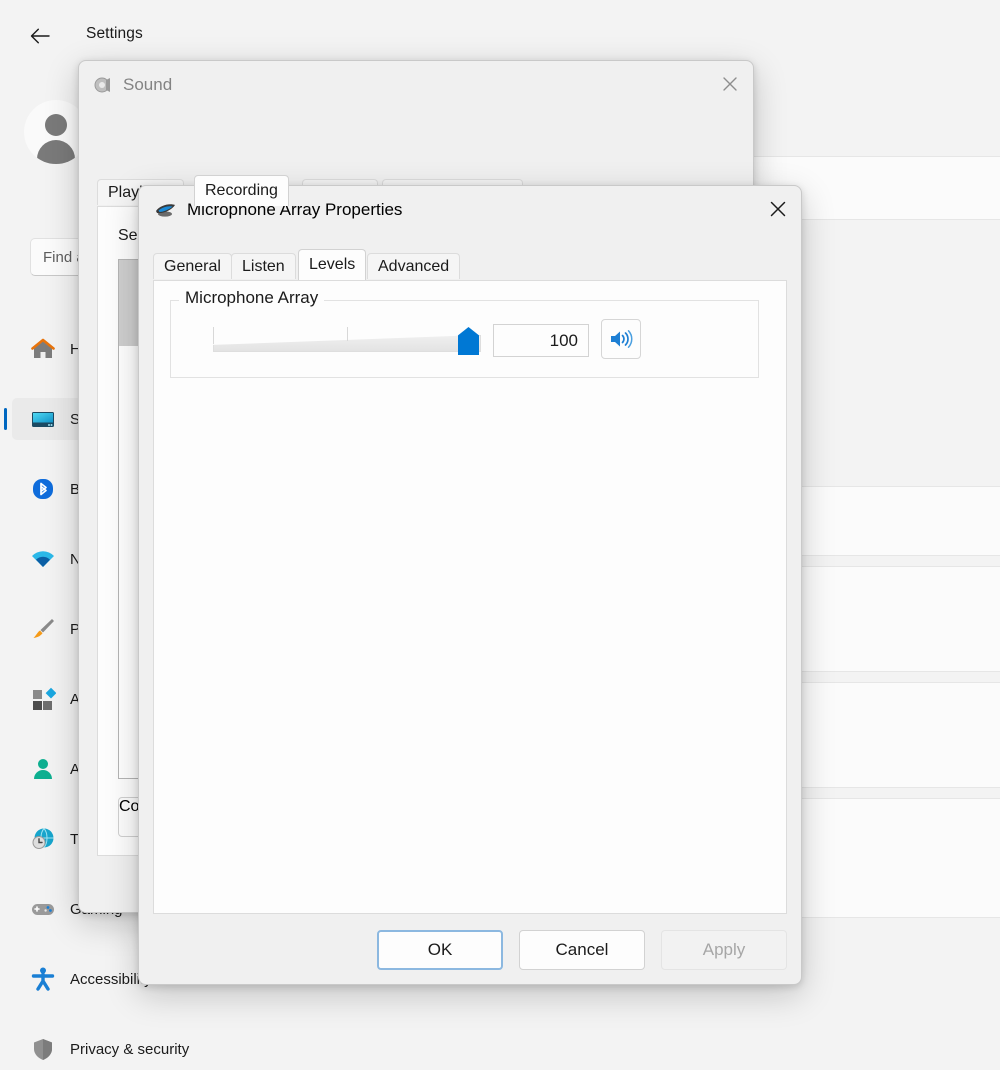 This screenshot has width=1000, height=1070. Describe the element at coordinates (43, 839) in the screenshot. I see `clock-globe-icon` at that location.